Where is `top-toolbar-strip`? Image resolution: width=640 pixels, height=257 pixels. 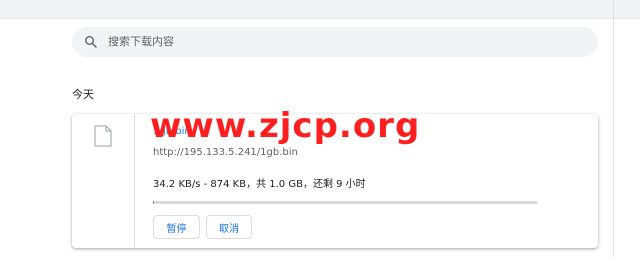 top-toolbar-strip is located at coordinates (320, 9).